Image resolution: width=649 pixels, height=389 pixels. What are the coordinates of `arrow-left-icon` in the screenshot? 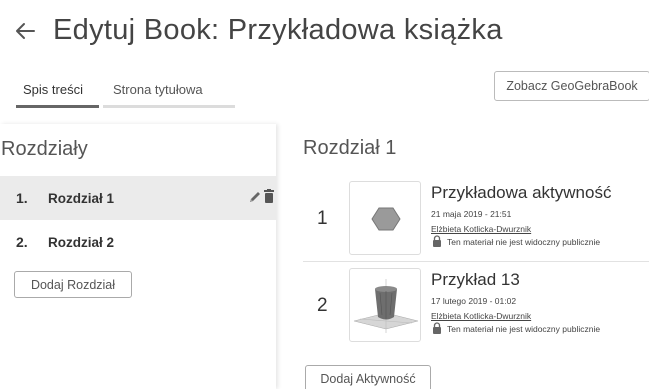 It's located at (25, 31).